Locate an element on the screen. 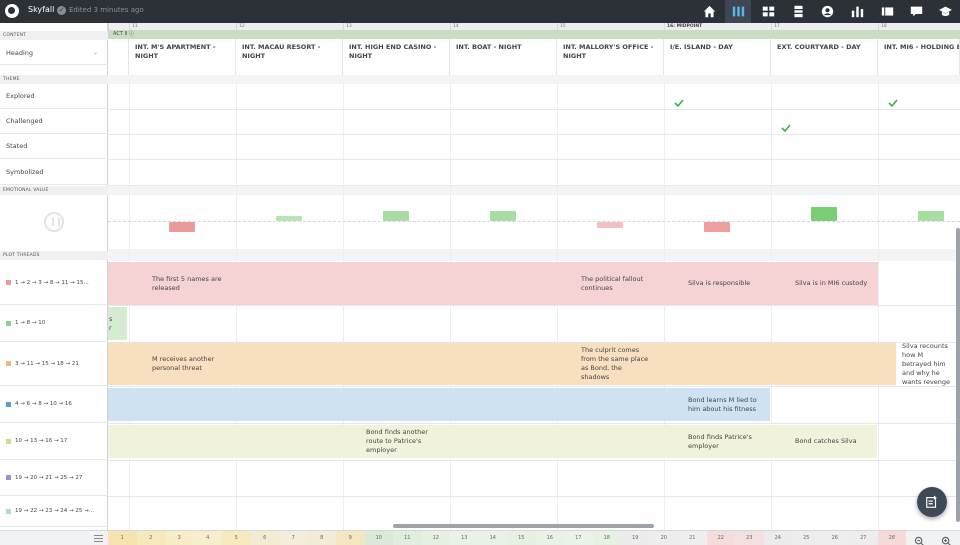 This screenshot has height=545, width=960. minimap-scene: 21 is located at coordinates (692, 538).